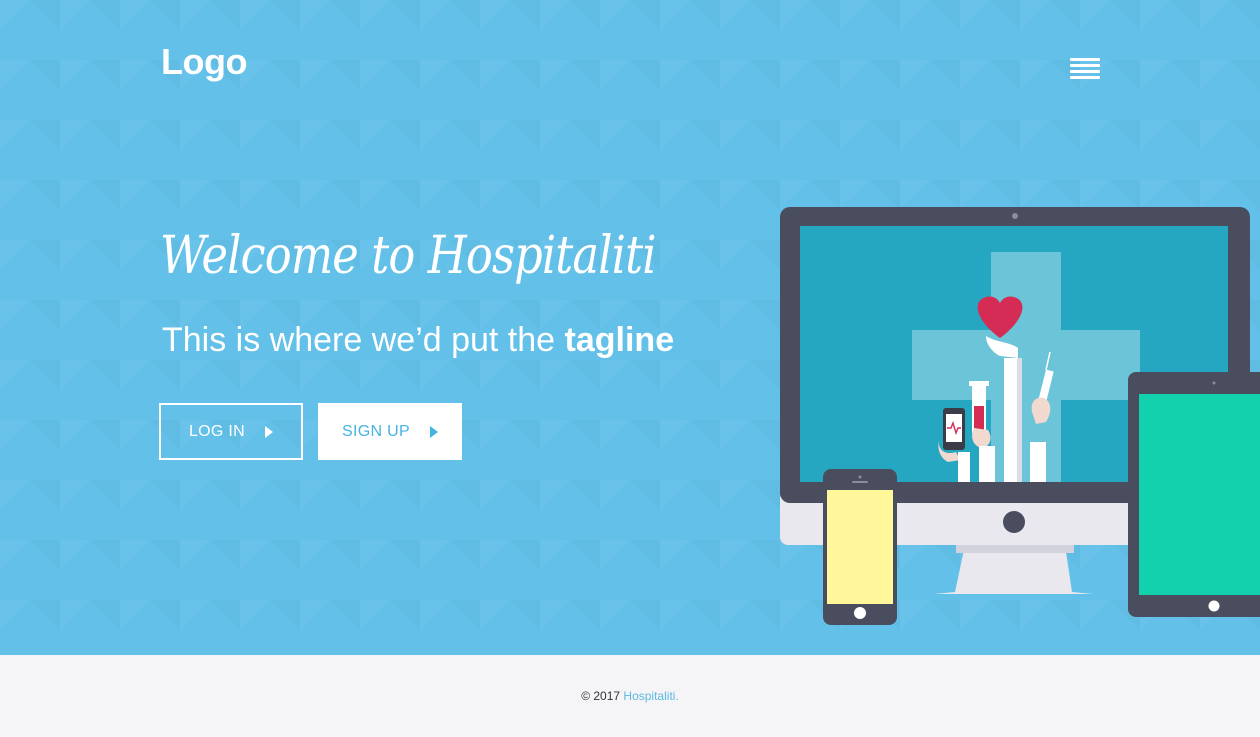 This screenshot has height=737, width=1260. I want to click on tagline-emphasis: tagline, so click(619, 340).